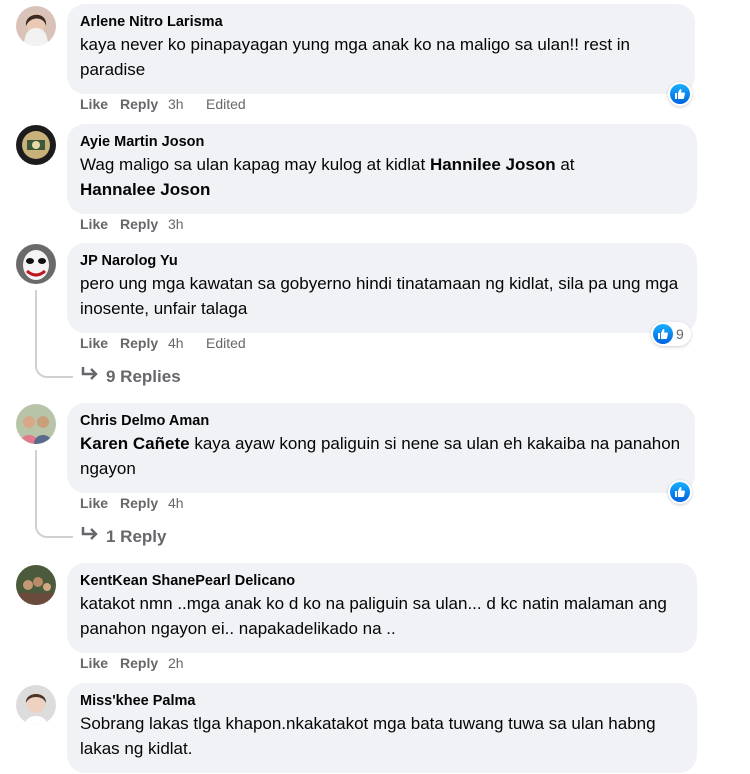 The image size is (750, 774). I want to click on comment-author: Arlene Nitro Larisma, so click(380, 22).